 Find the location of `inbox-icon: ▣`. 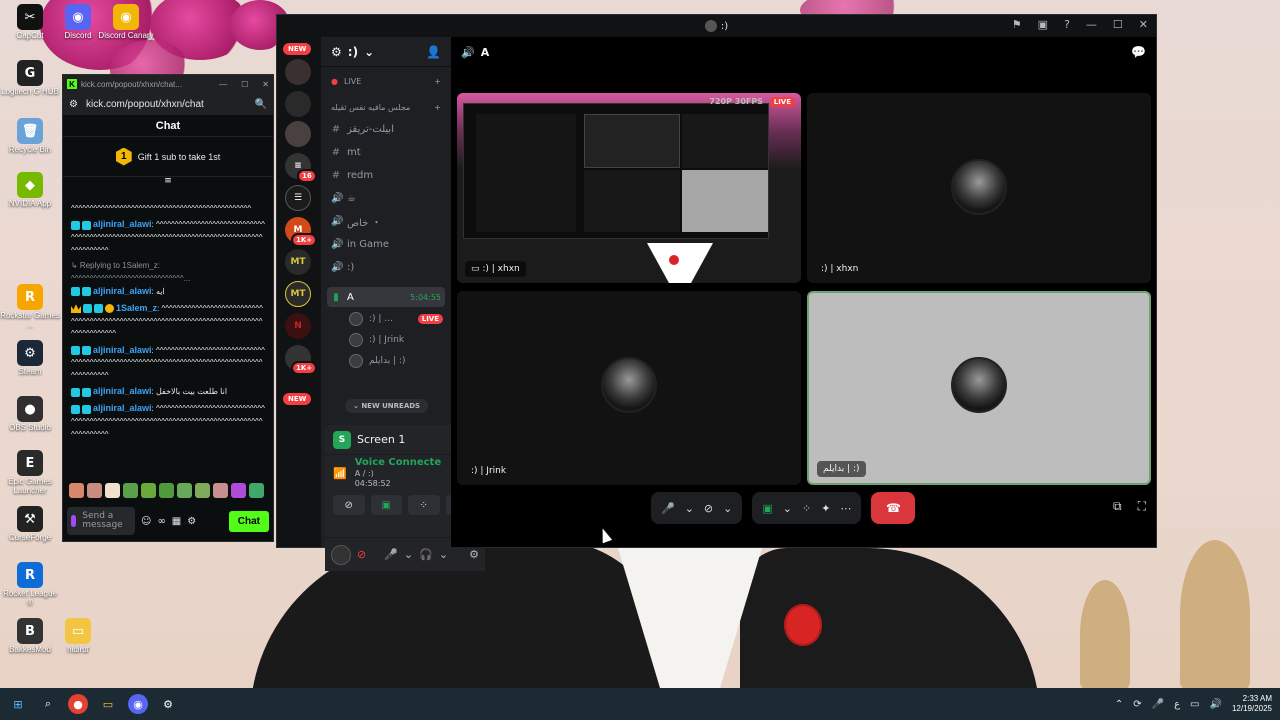

inbox-icon: ▣ is located at coordinates (1043, 24).